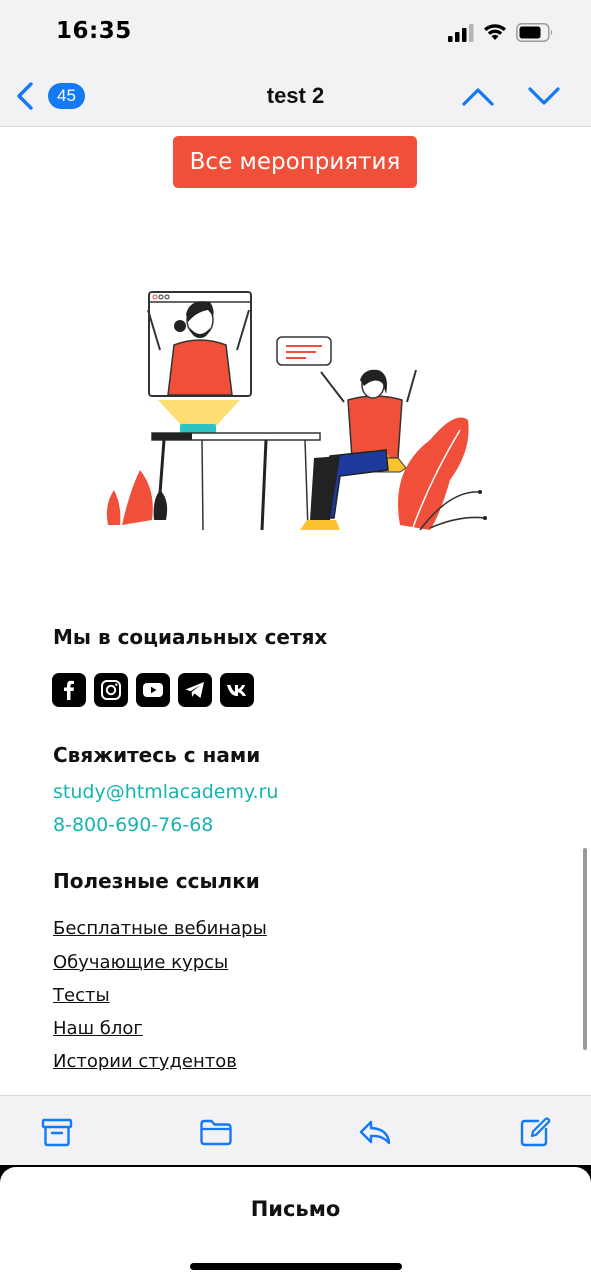 The image size is (591, 1280). Describe the element at coordinates (156, 881) in the screenshot. I see `useful-links-title: Полезные ссылки` at that location.